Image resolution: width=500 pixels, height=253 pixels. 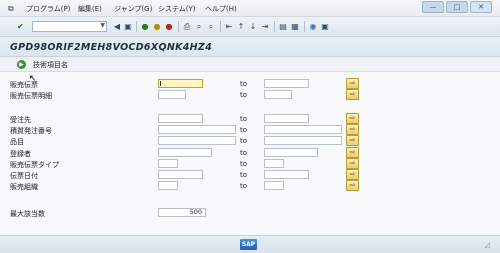 I want to click on cancel-icon: ●, so click(x=169, y=26).